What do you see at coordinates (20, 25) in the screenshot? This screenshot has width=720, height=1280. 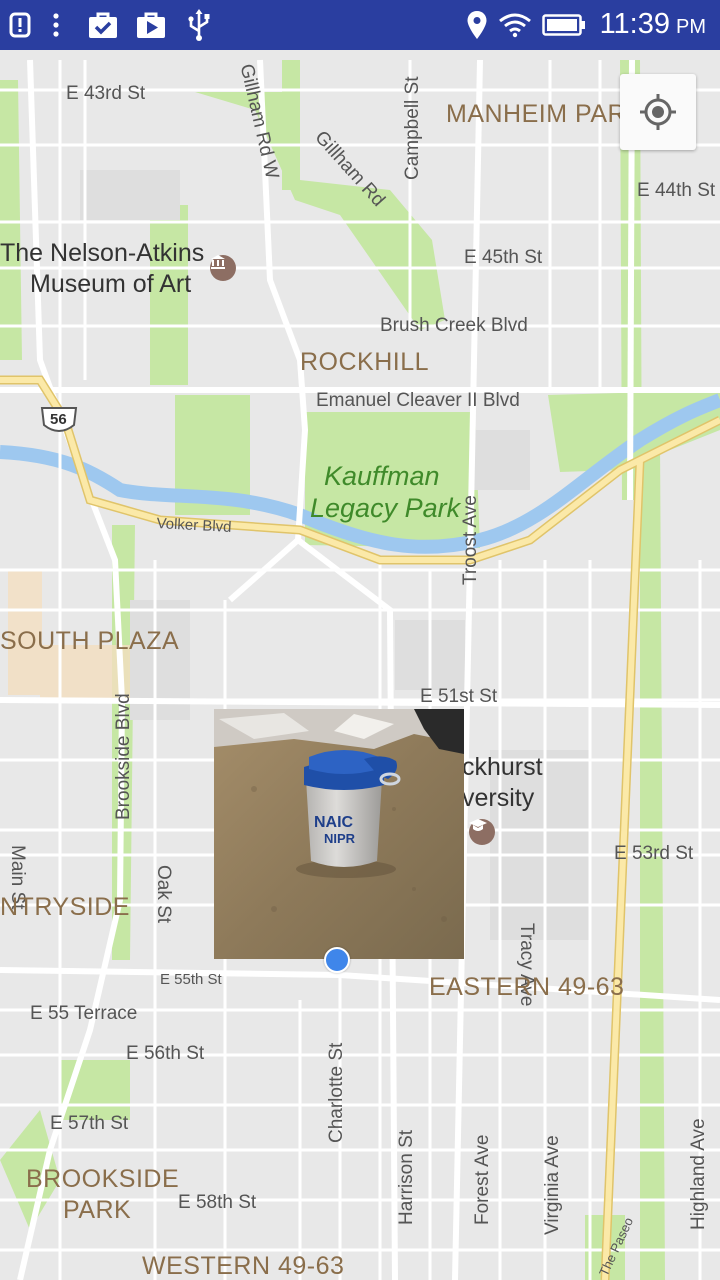 I see `alert-icon` at bounding box center [20, 25].